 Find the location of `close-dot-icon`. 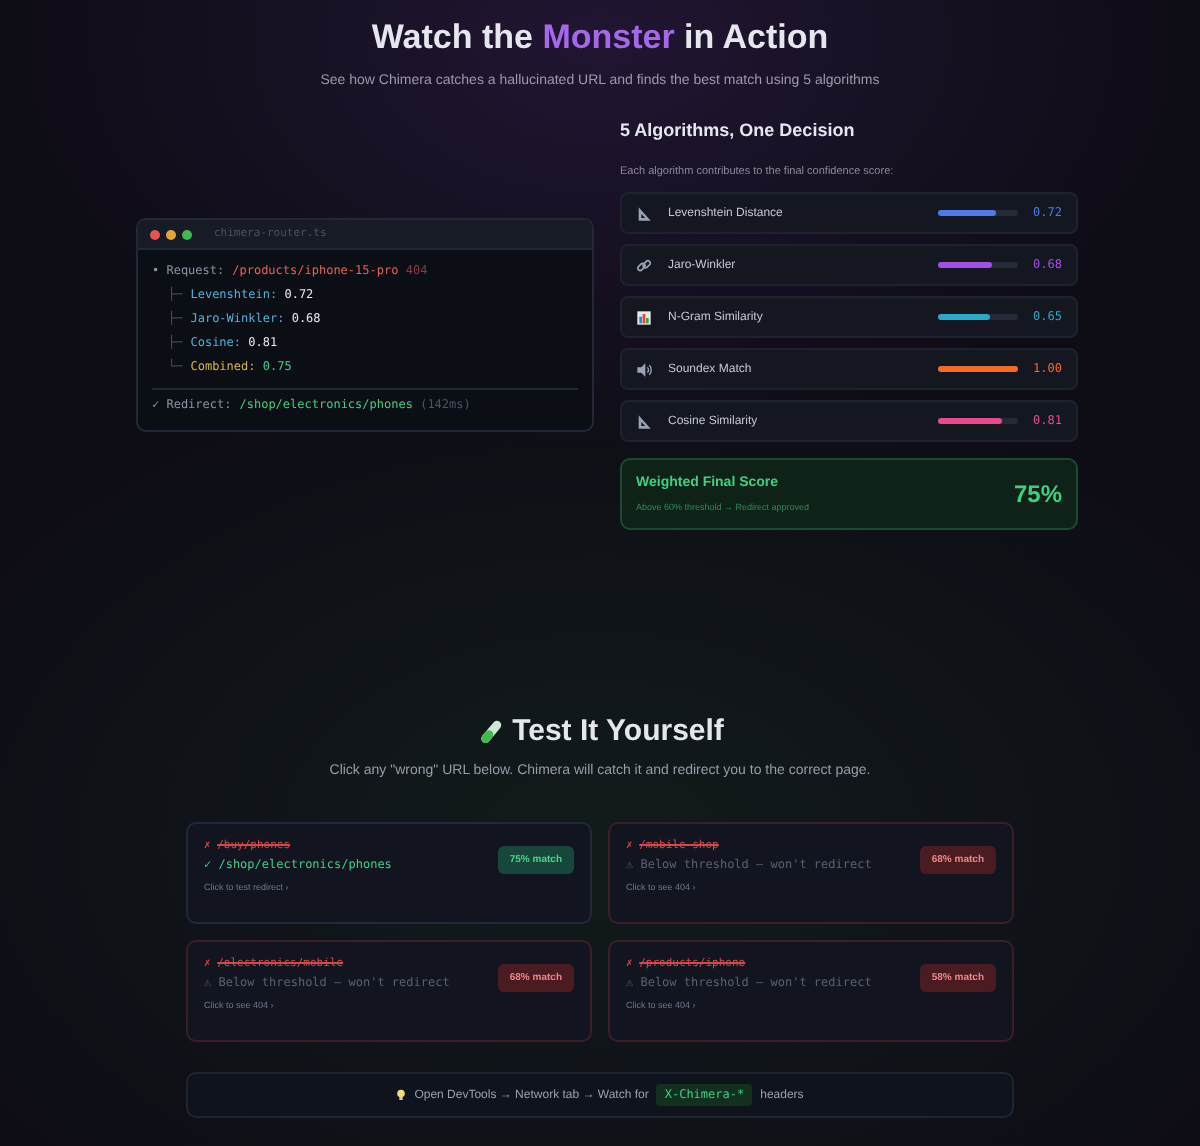

close-dot-icon is located at coordinates (155, 234).